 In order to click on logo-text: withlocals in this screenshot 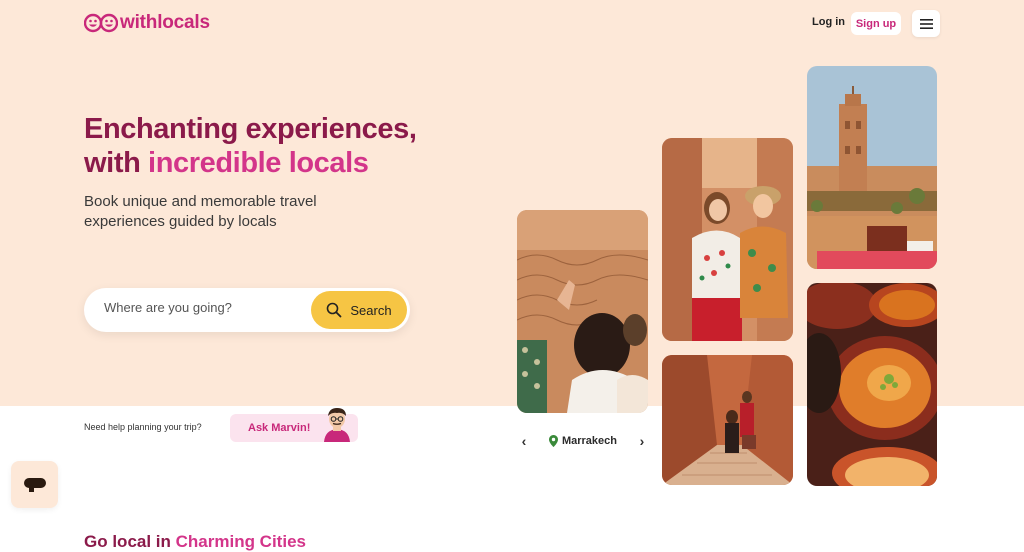, I will do `click(165, 22)`.